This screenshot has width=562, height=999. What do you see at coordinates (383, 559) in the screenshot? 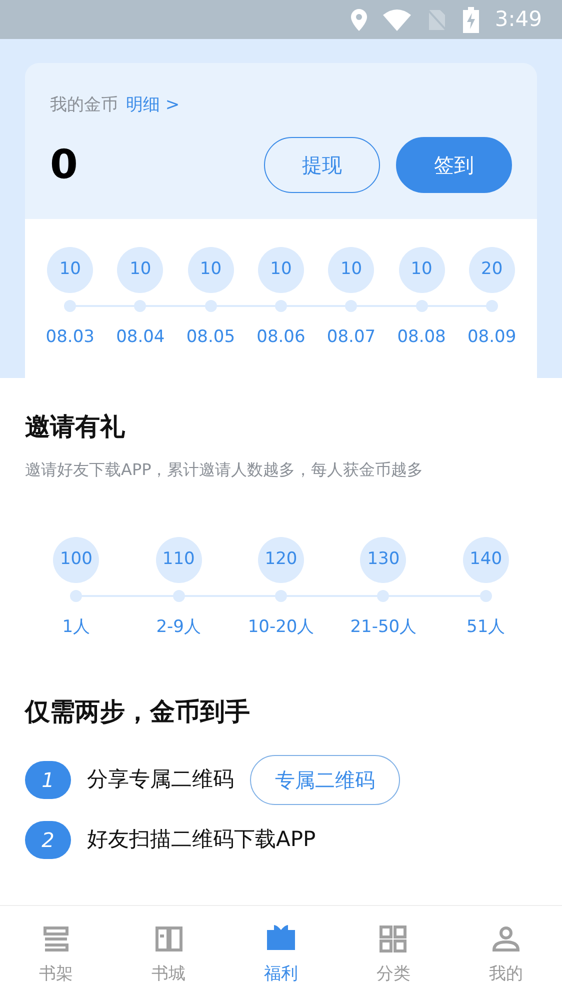
I see `coin-reward: 130` at bounding box center [383, 559].